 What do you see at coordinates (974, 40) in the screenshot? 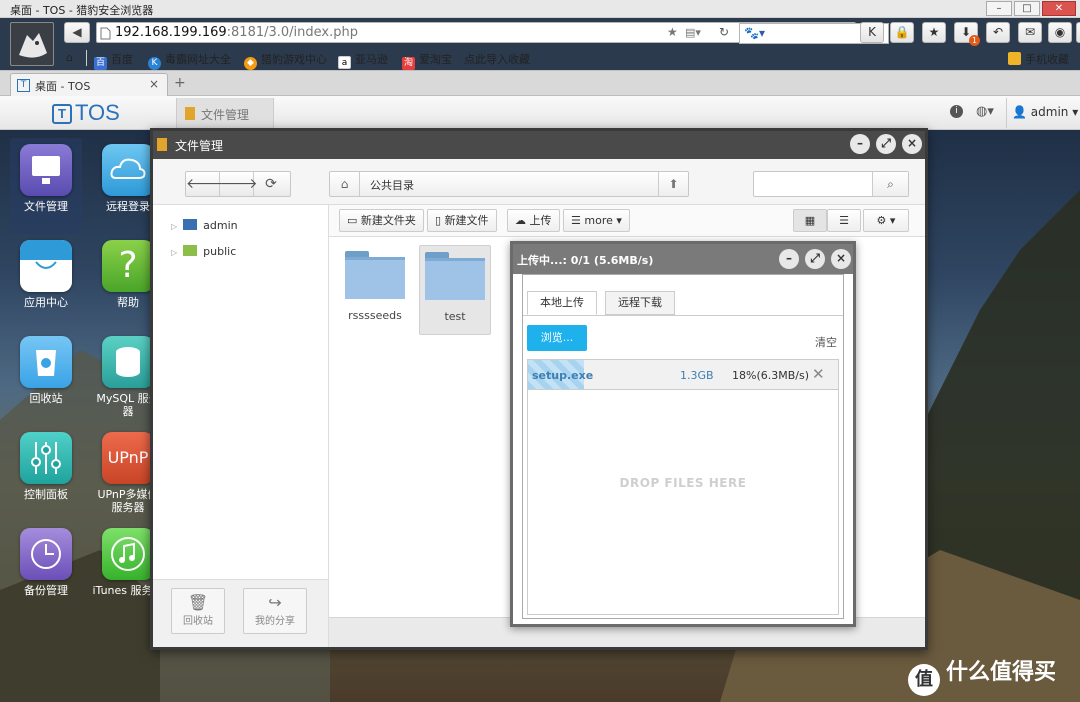
I see `download-badge: 1` at bounding box center [974, 40].